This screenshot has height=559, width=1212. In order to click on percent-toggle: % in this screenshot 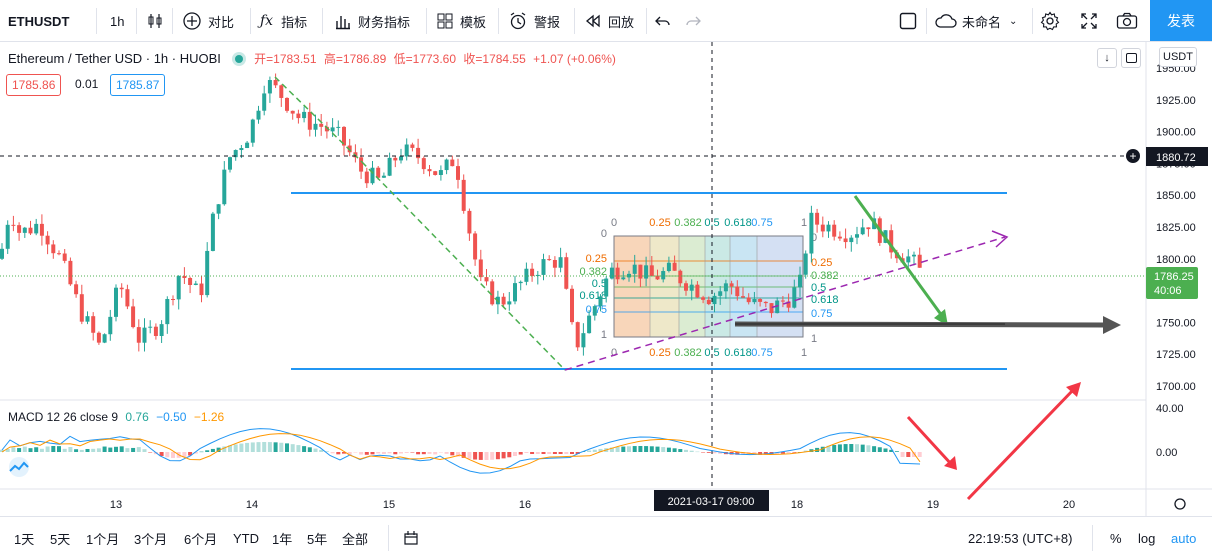, I will do `click(1116, 538)`.